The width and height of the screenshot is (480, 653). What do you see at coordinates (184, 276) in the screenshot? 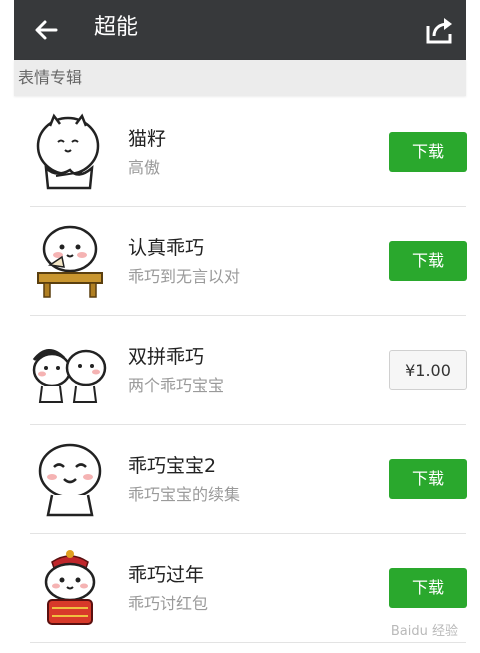
I see `item-subtitle: 乖巧到无言以对` at bounding box center [184, 276].